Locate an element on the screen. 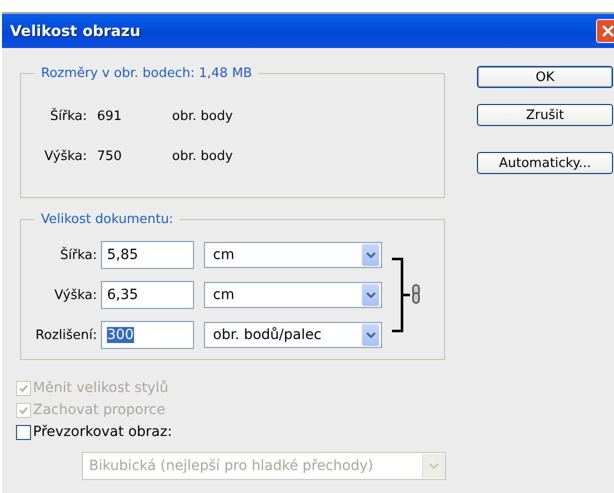  checkbox-label: Převzorkovat obraz: is located at coordinates (102, 432).